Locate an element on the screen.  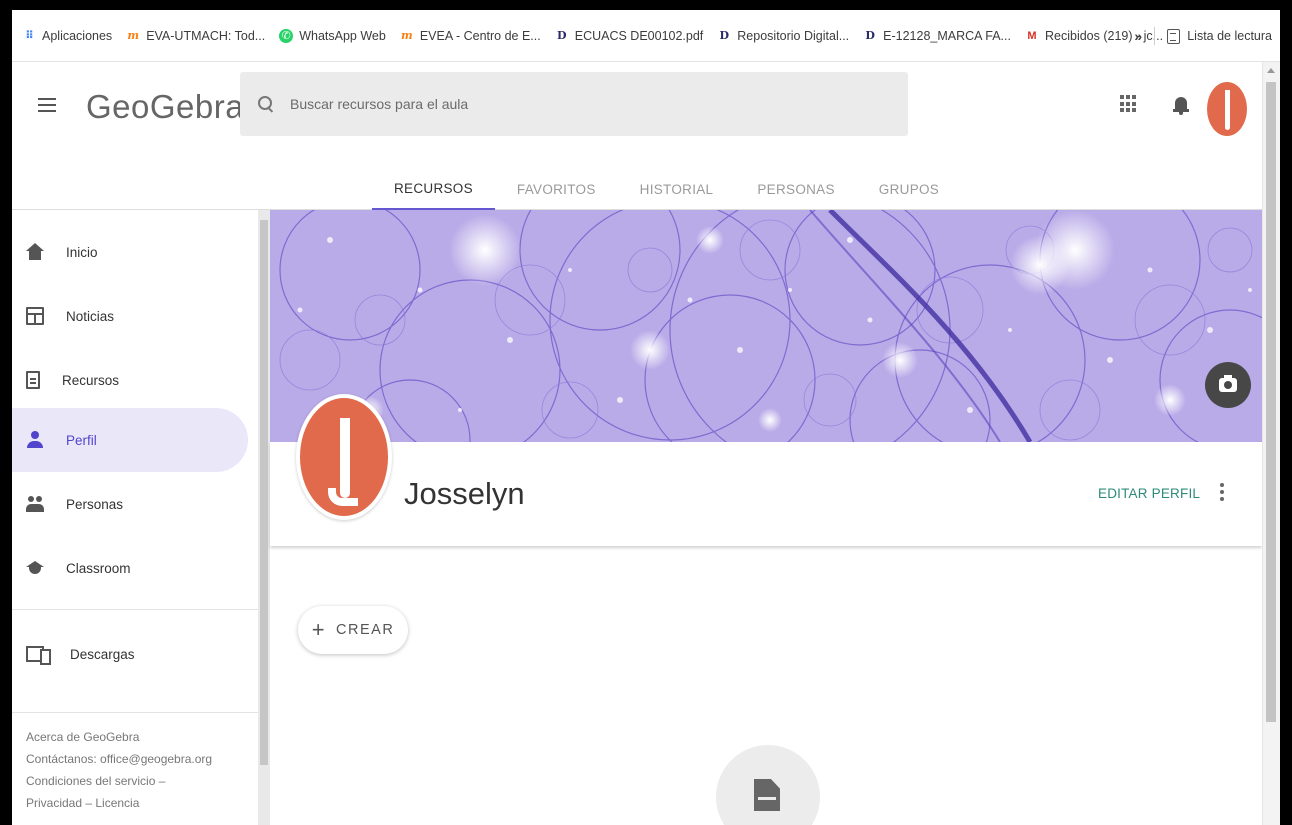
person-icon is located at coordinates (35, 440).